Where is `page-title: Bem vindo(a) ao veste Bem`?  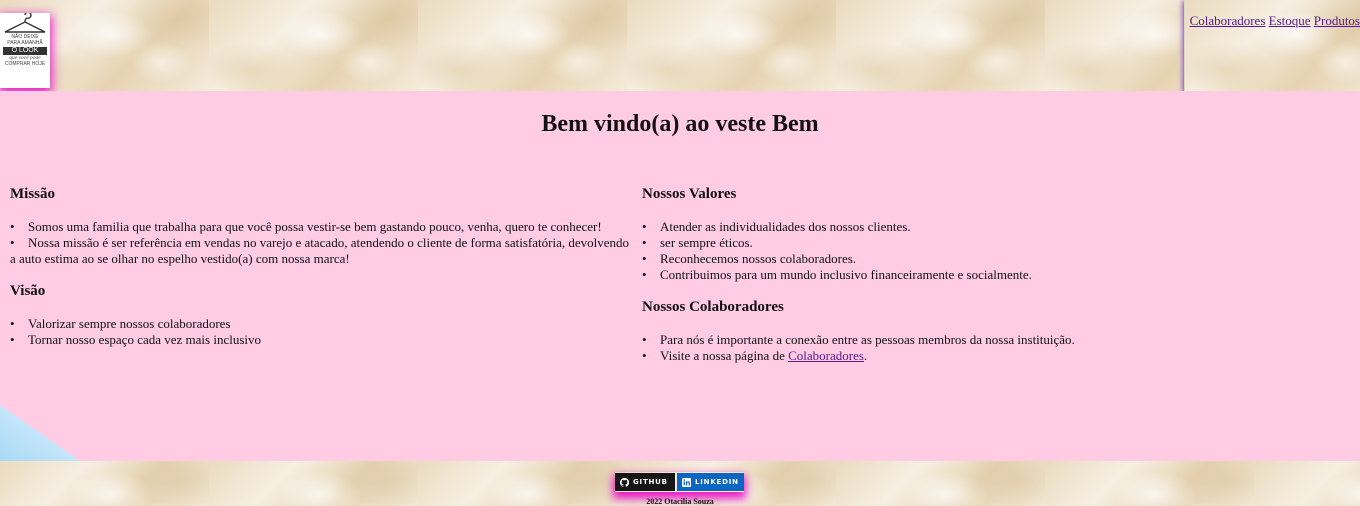 page-title: Bem vindo(a) ao veste Bem is located at coordinates (680, 124).